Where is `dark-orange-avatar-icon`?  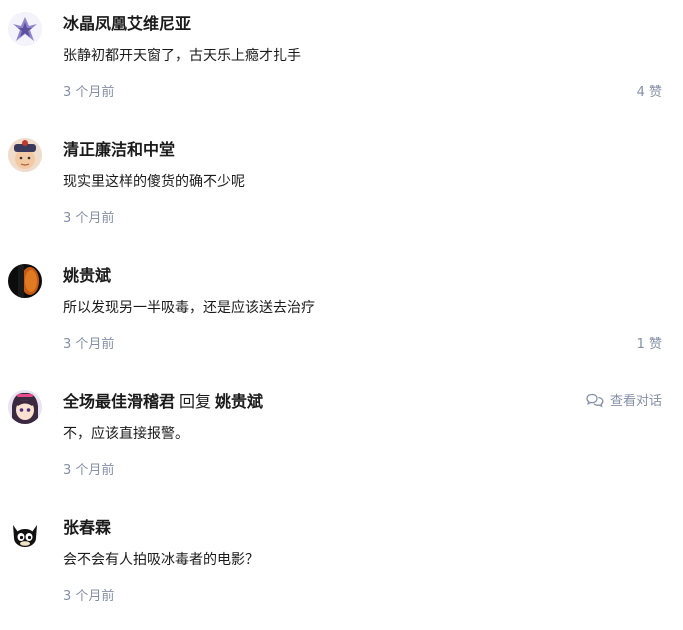
dark-orange-avatar-icon is located at coordinates (25, 281).